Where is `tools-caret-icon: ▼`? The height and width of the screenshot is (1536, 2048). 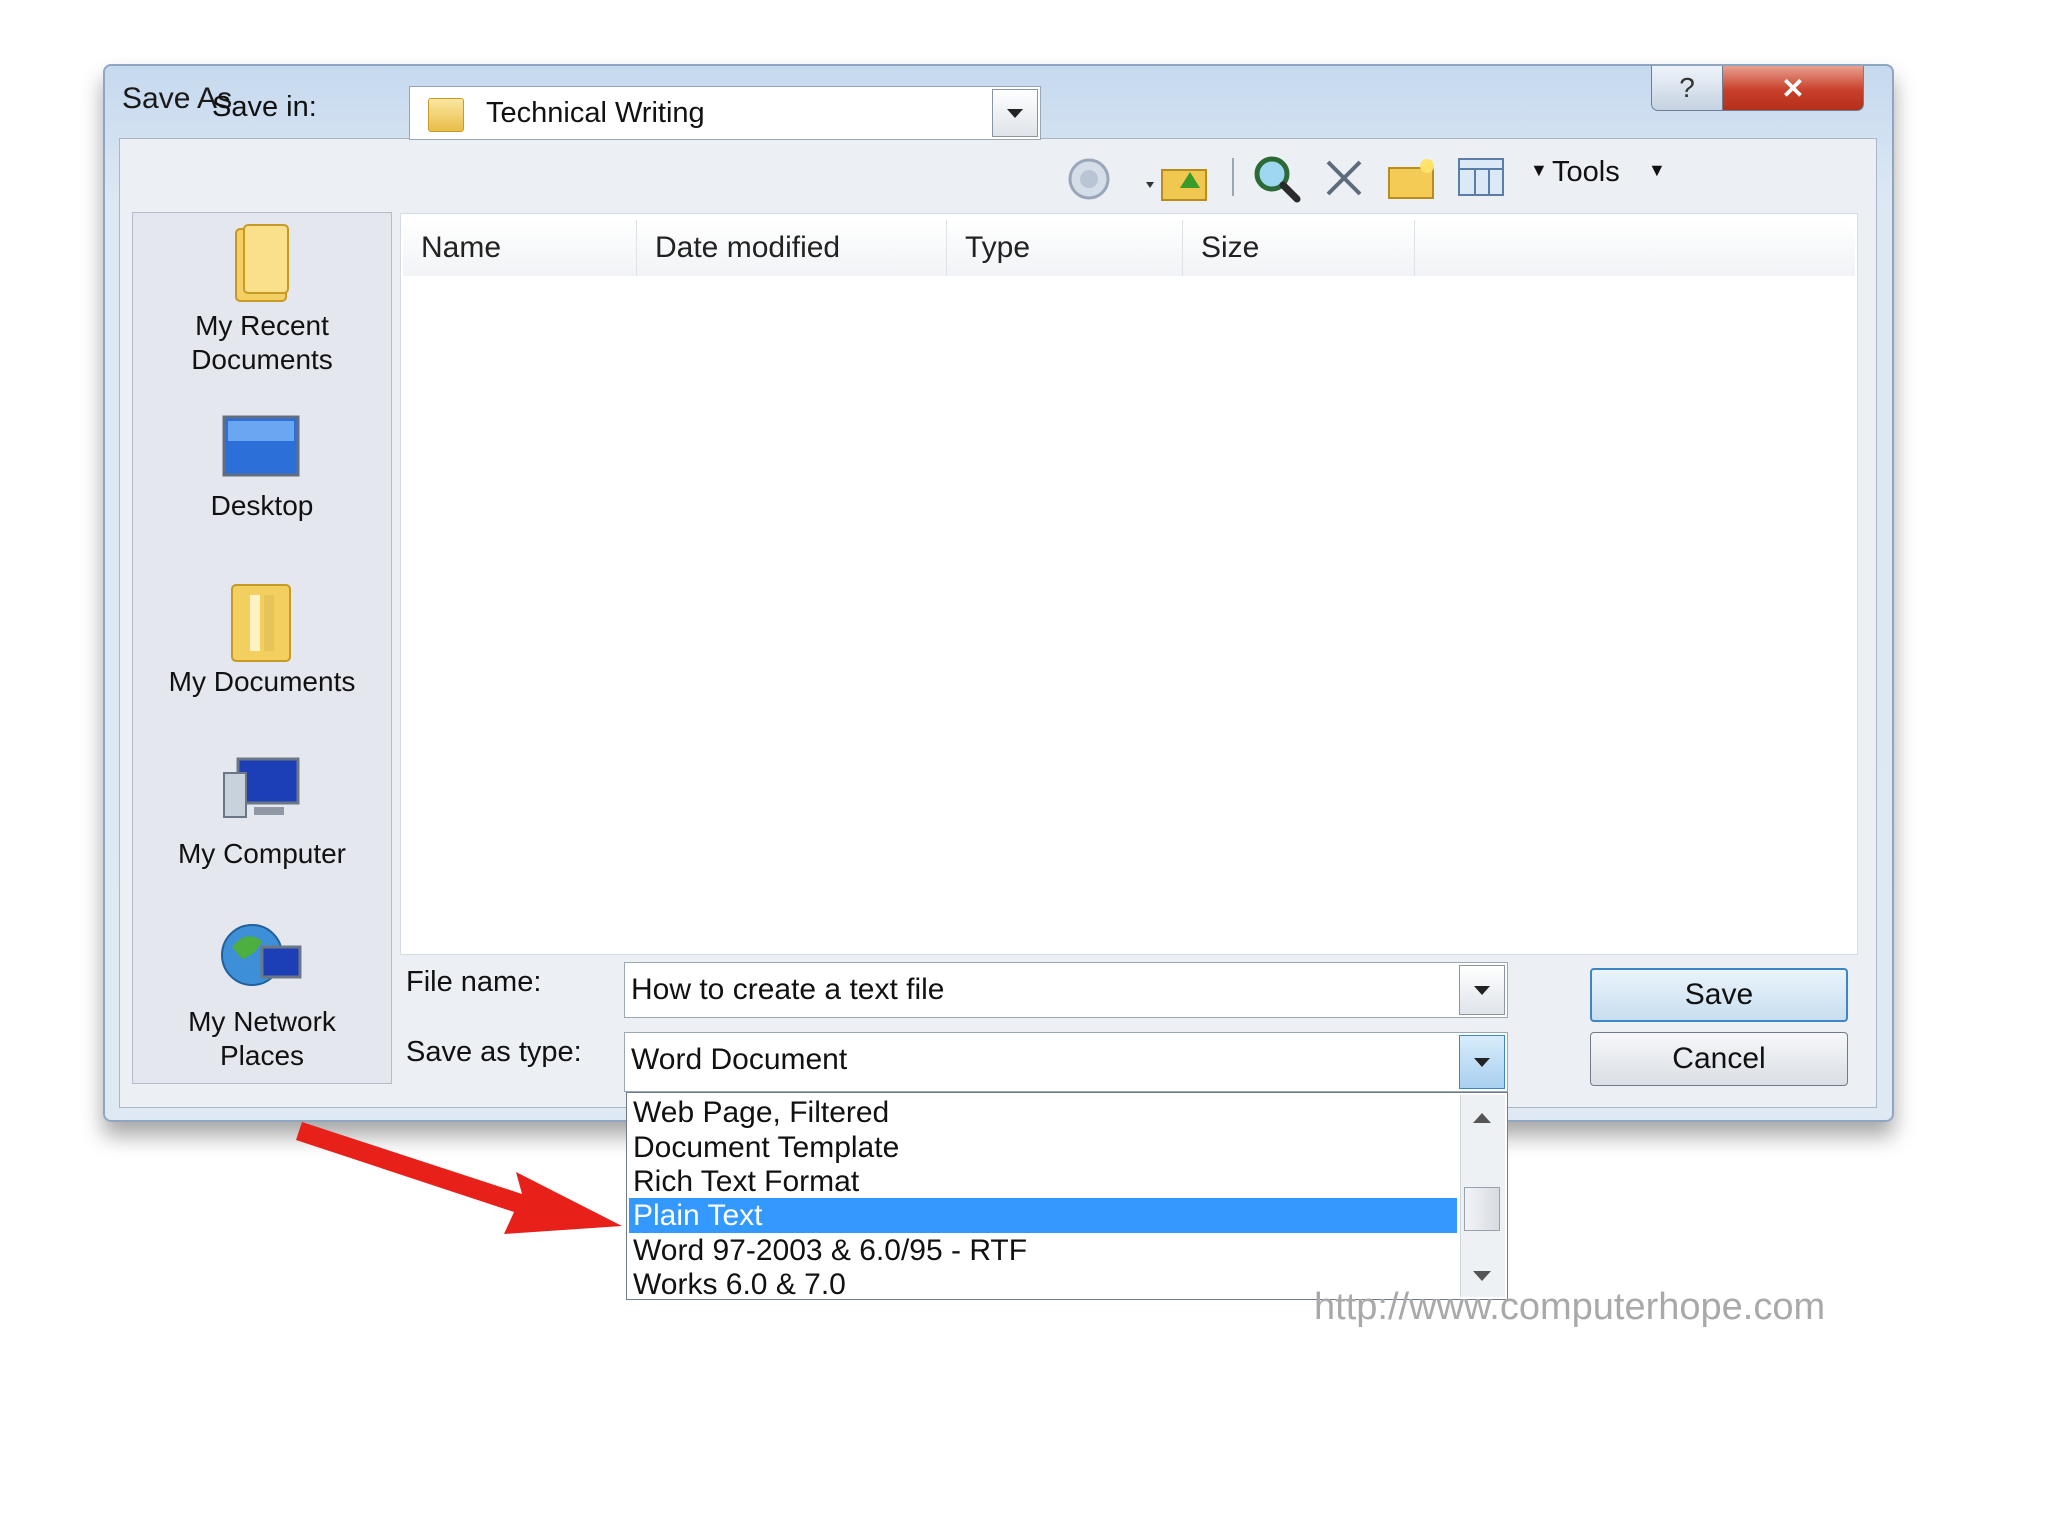 tools-caret-icon: ▼ is located at coordinates (1539, 170).